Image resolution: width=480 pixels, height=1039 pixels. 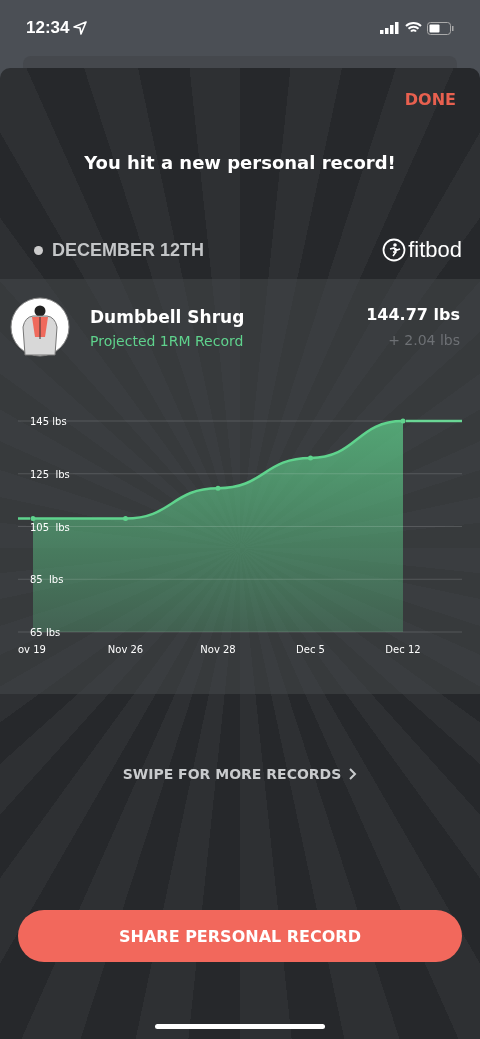 What do you see at coordinates (40, 327) in the screenshot?
I see `muscle-diagram-icon` at bounding box center [40, 327].